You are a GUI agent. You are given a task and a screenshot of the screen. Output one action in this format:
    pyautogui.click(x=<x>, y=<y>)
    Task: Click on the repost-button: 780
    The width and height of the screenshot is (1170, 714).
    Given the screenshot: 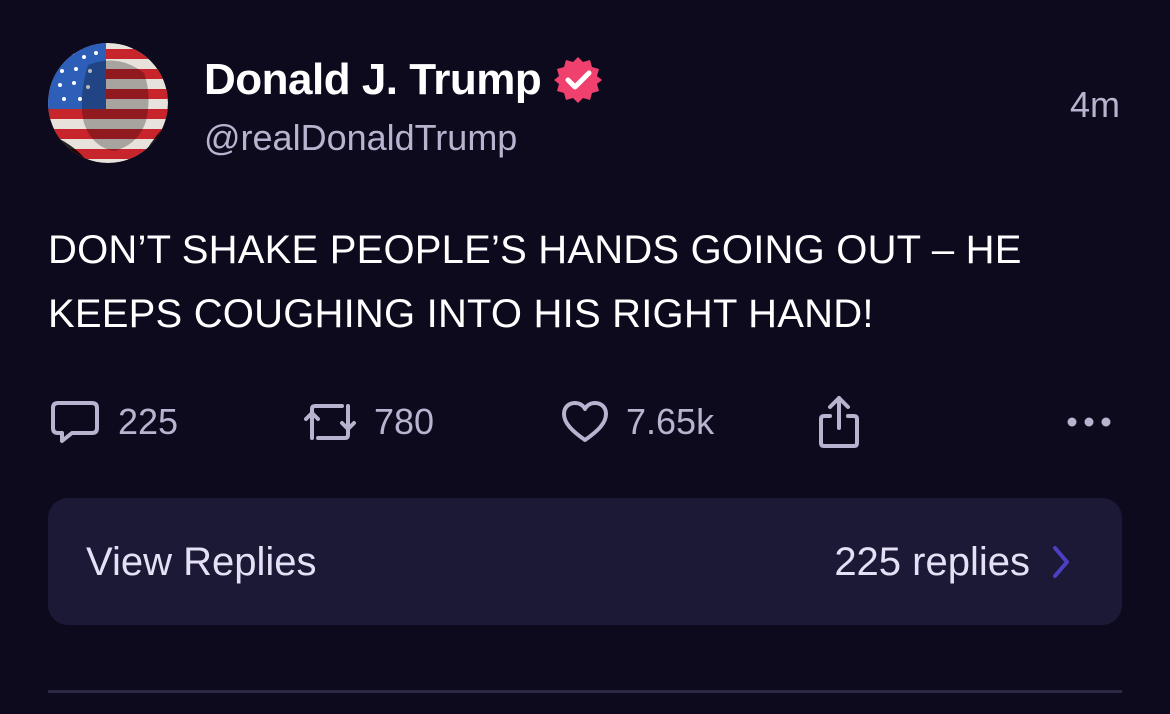 What is the action you would take?
    pyautogui.click(x=368, y=422)
    